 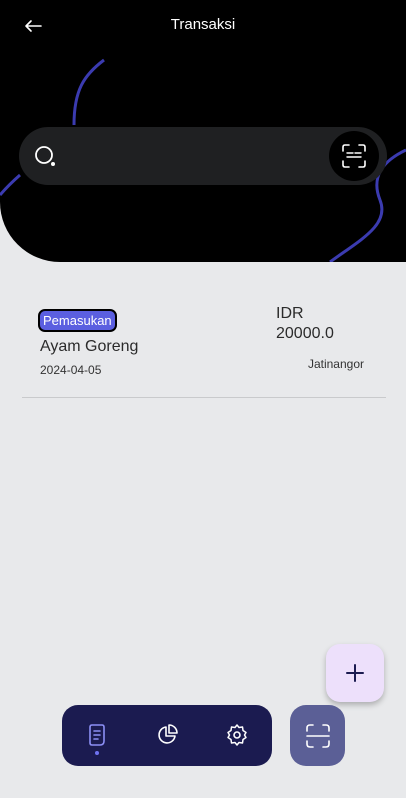 I want to click on scan-button, so click(x=354, y=156).